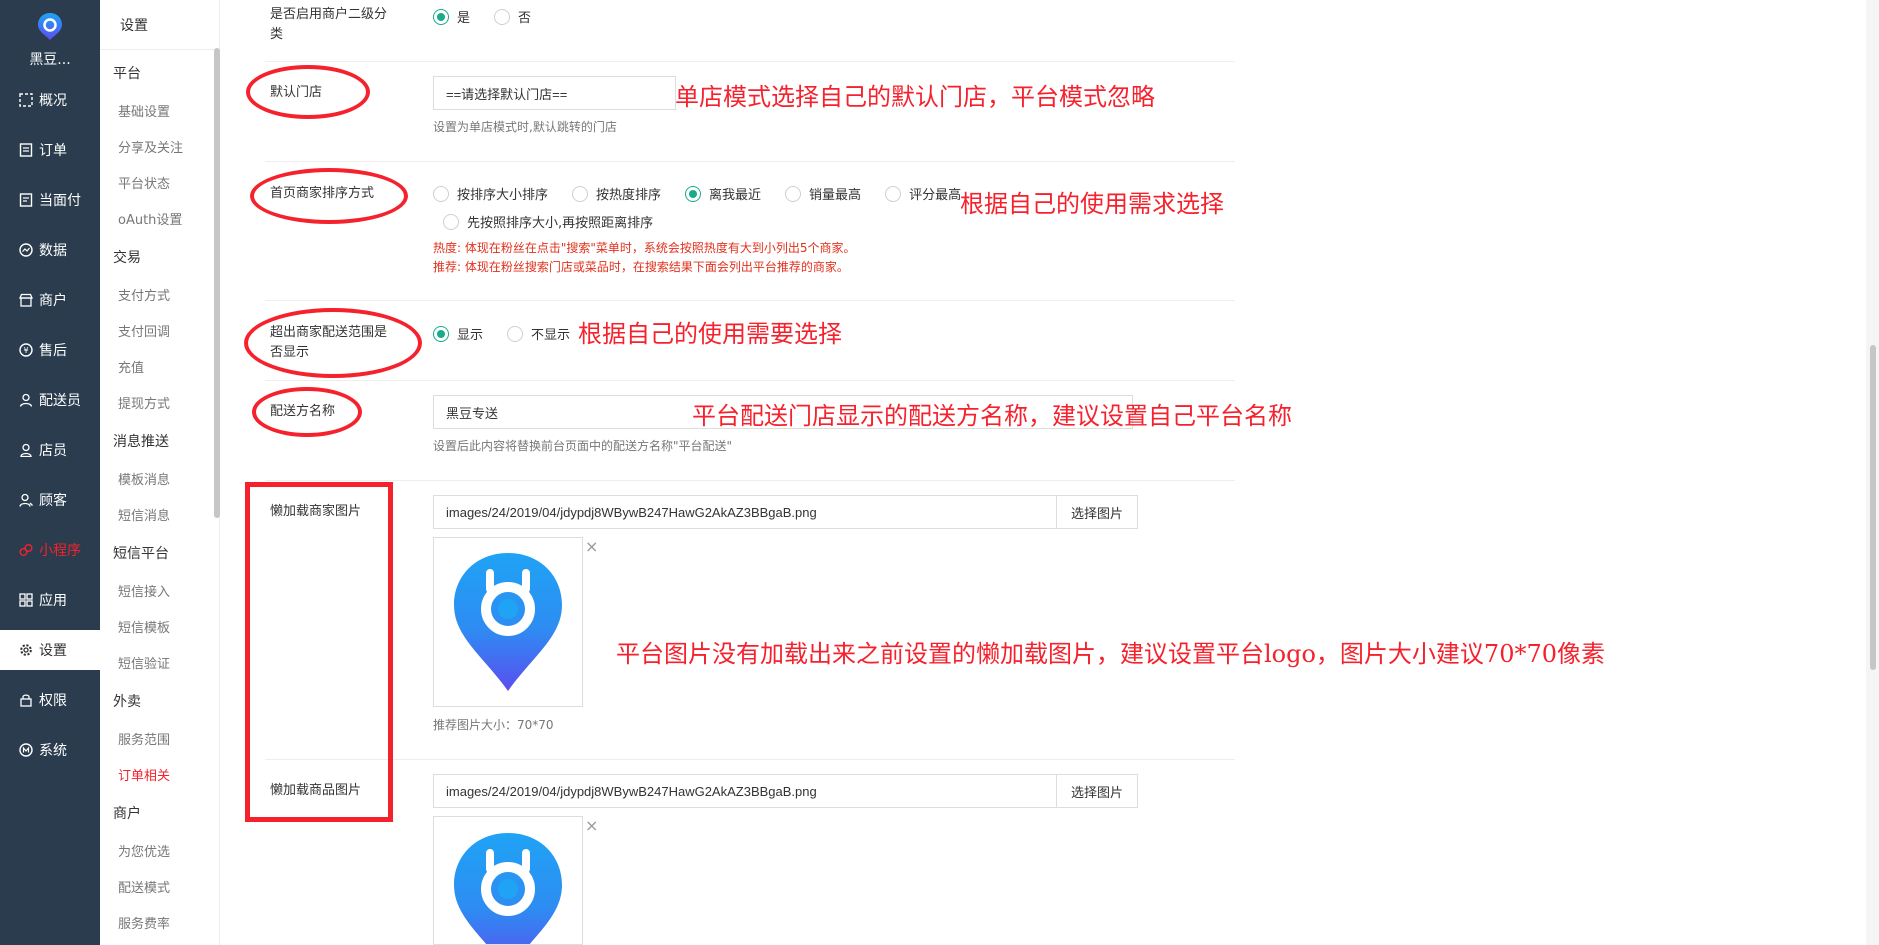  I want to click on home-sort-option-sales: 销量最高, so click(823, 193).